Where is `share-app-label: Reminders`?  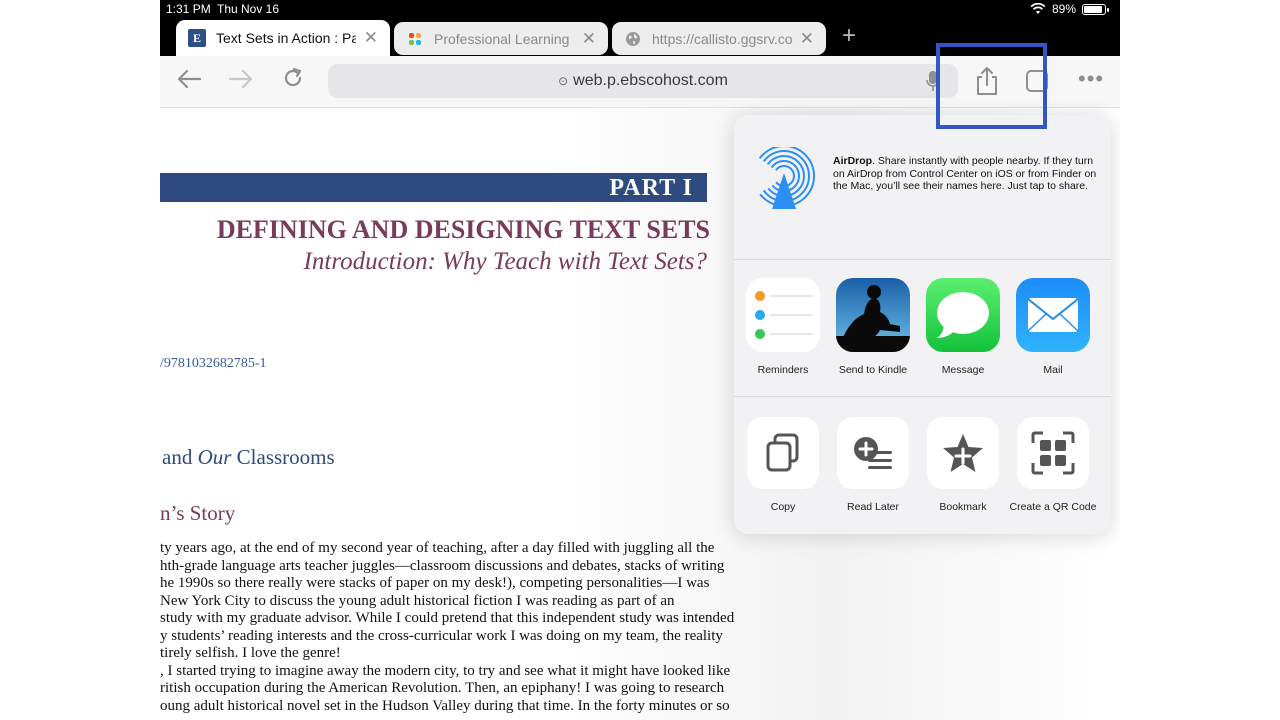
share-app-label: Reminders is located at coordinates (783, 370).